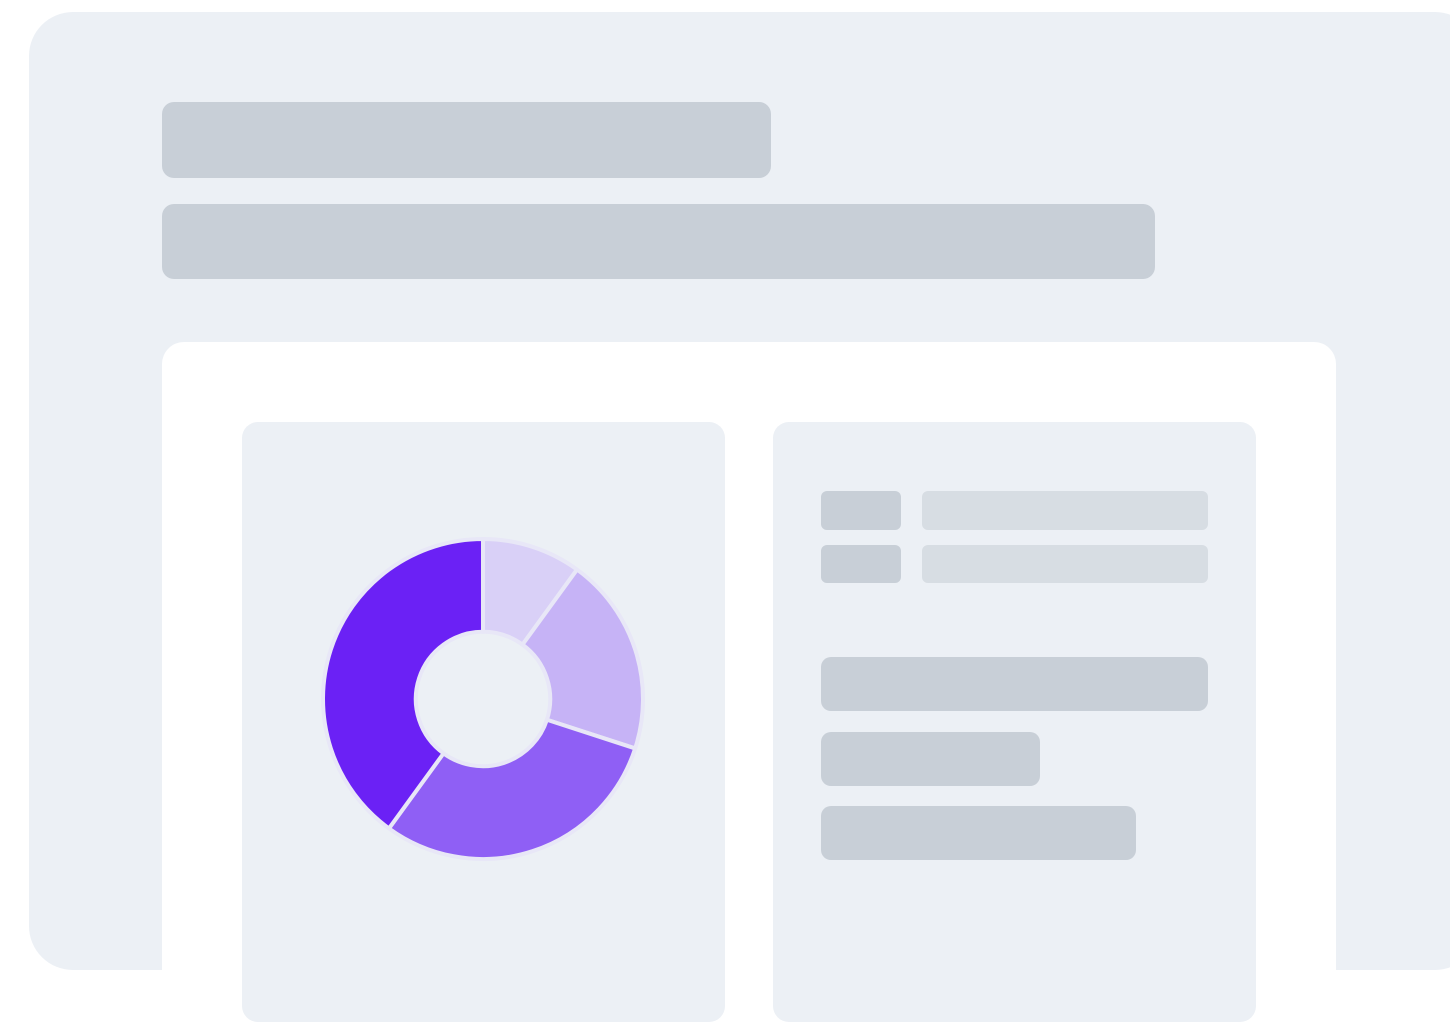  What do you see at coordinates (483, 699) in the screenshot?
I see `donut-chart` at bounding box center [483, 699].